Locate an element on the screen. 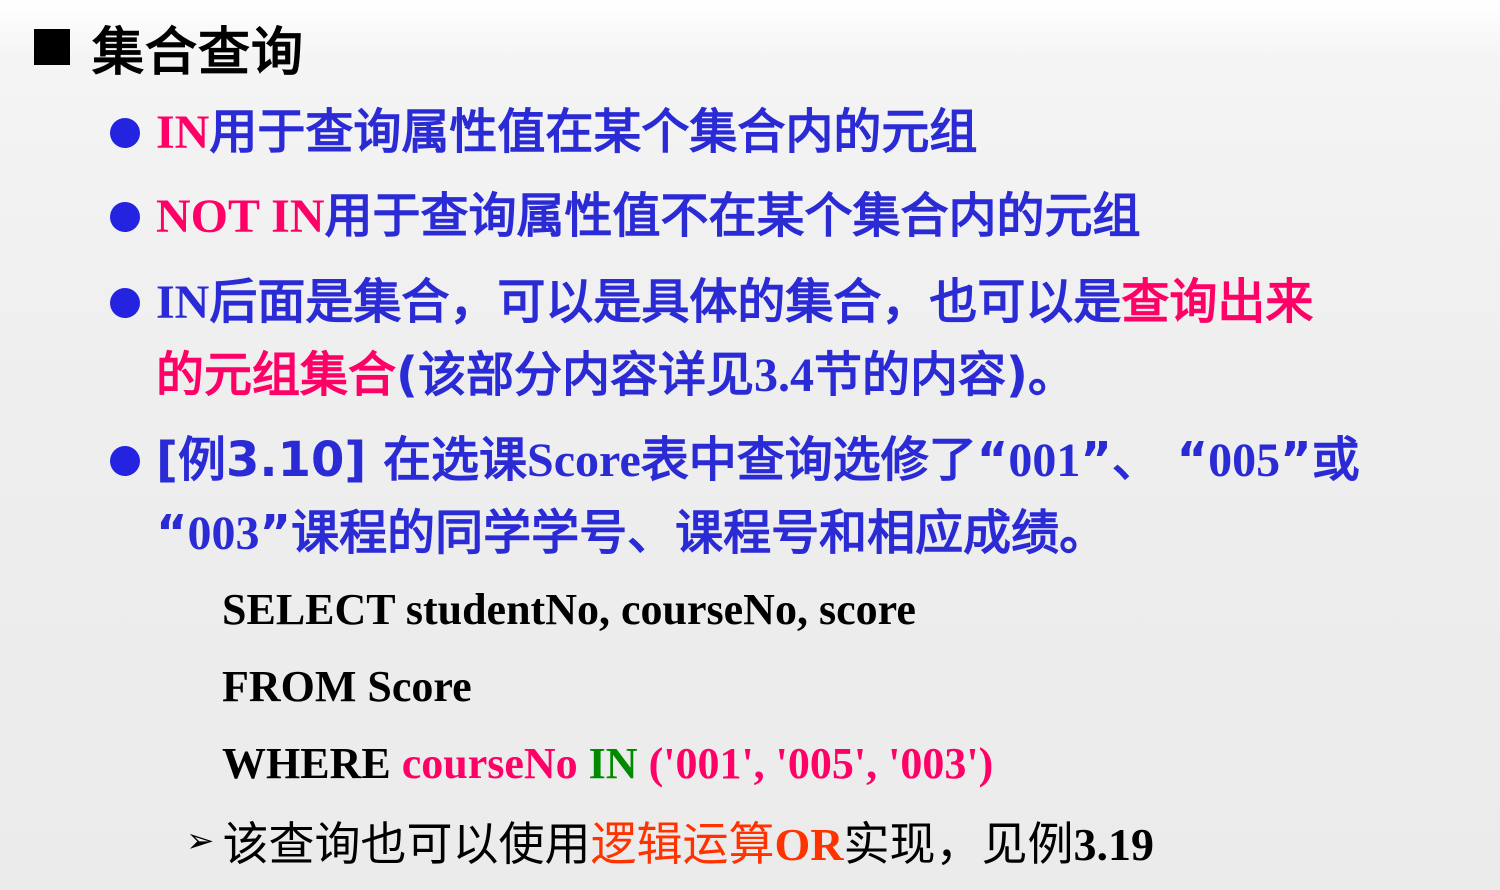  bullet-line-1: IN后面是集合，可以是具体的集合，也可以是查询出来 is located at coordinates (734, 302).